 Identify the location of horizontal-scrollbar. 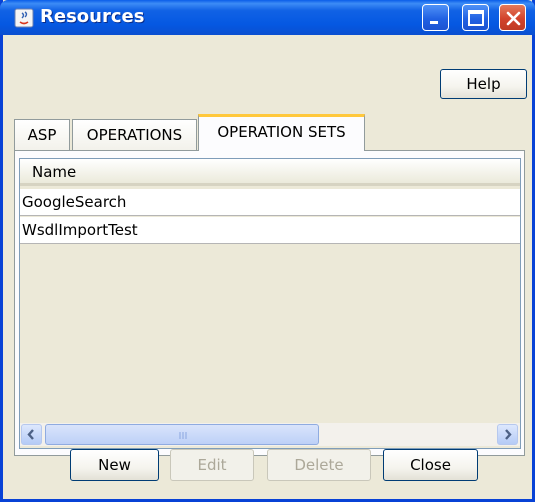
(270, 434).